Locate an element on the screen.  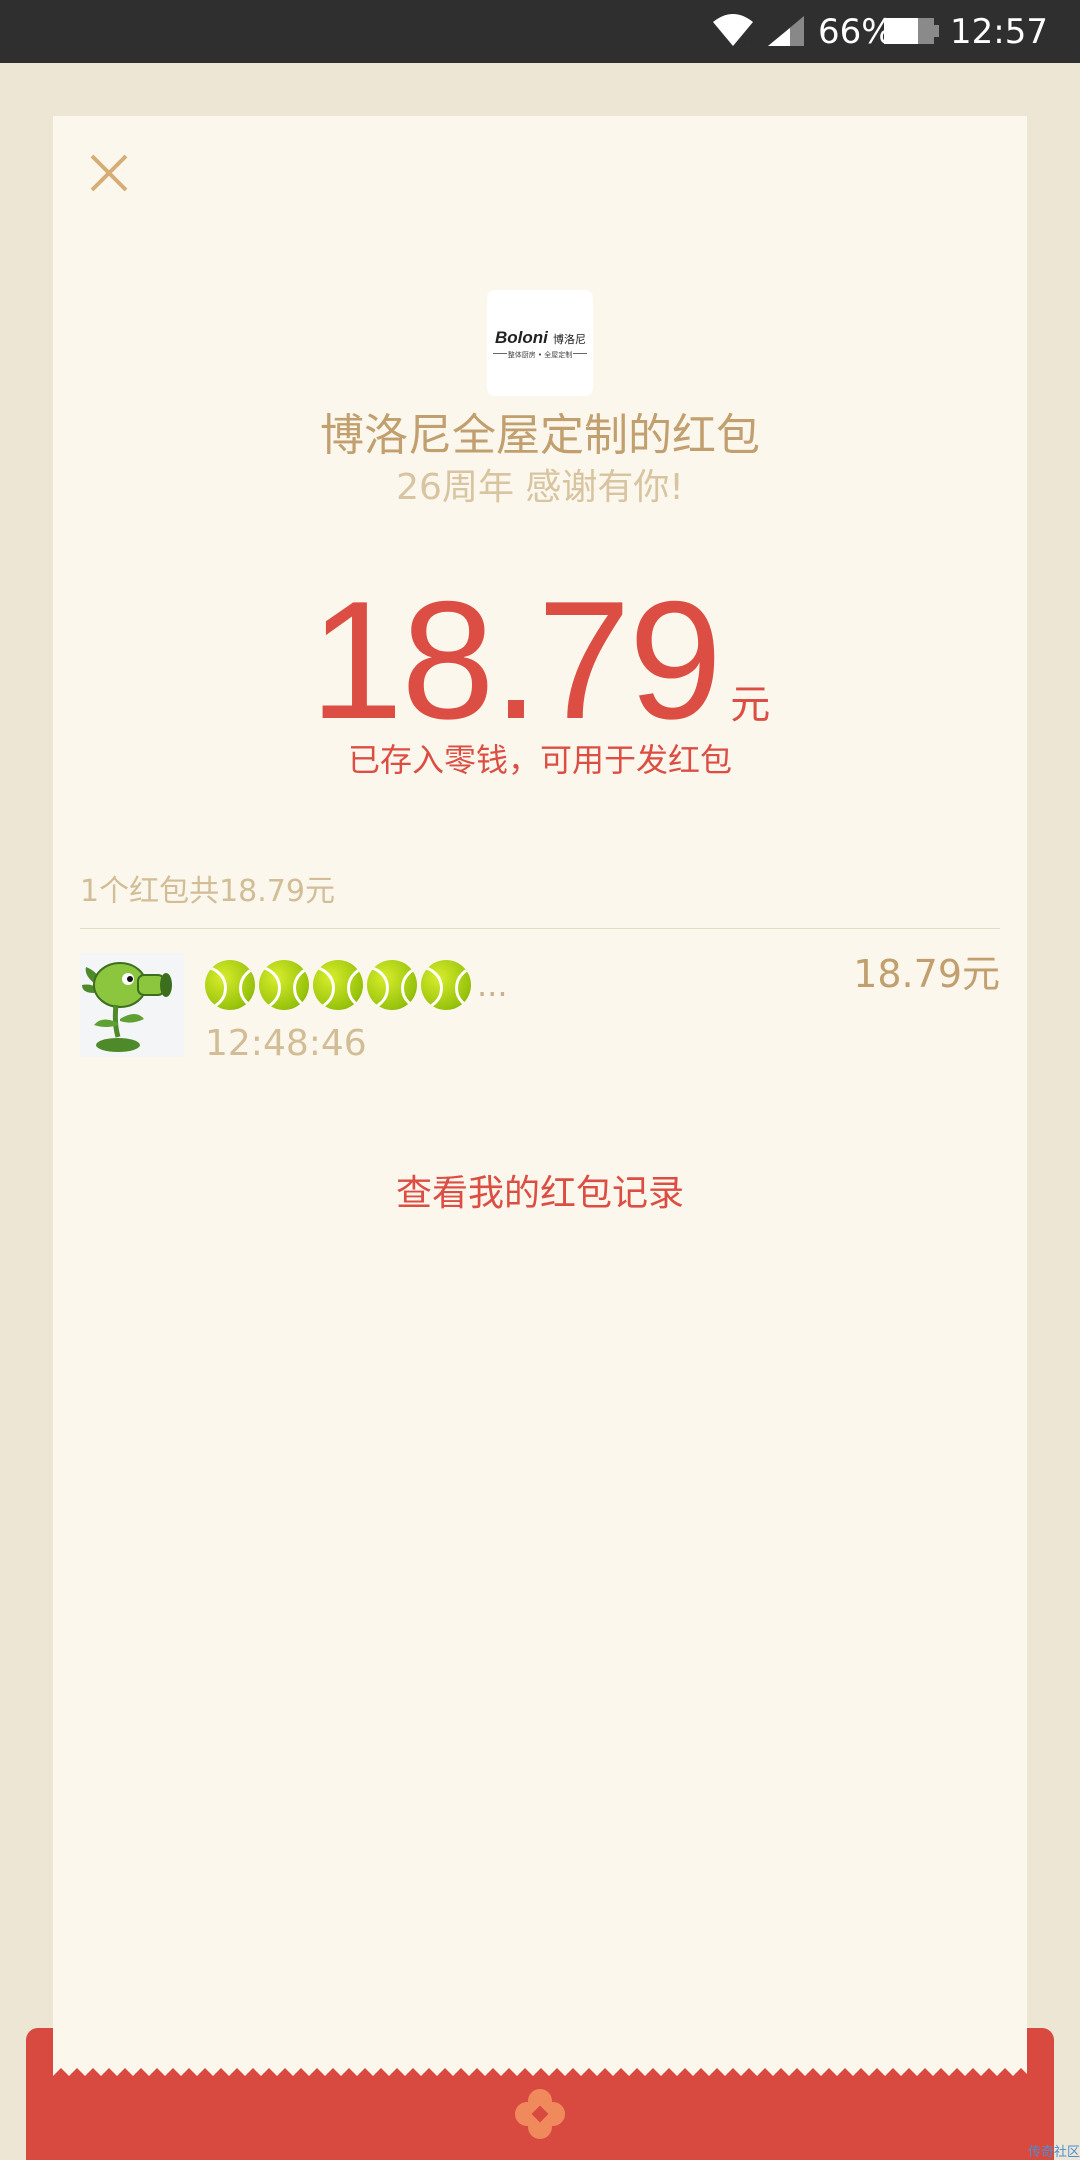
sender-name: 博洛尼全屋定制的红包 is located at coordinates (540, 435).